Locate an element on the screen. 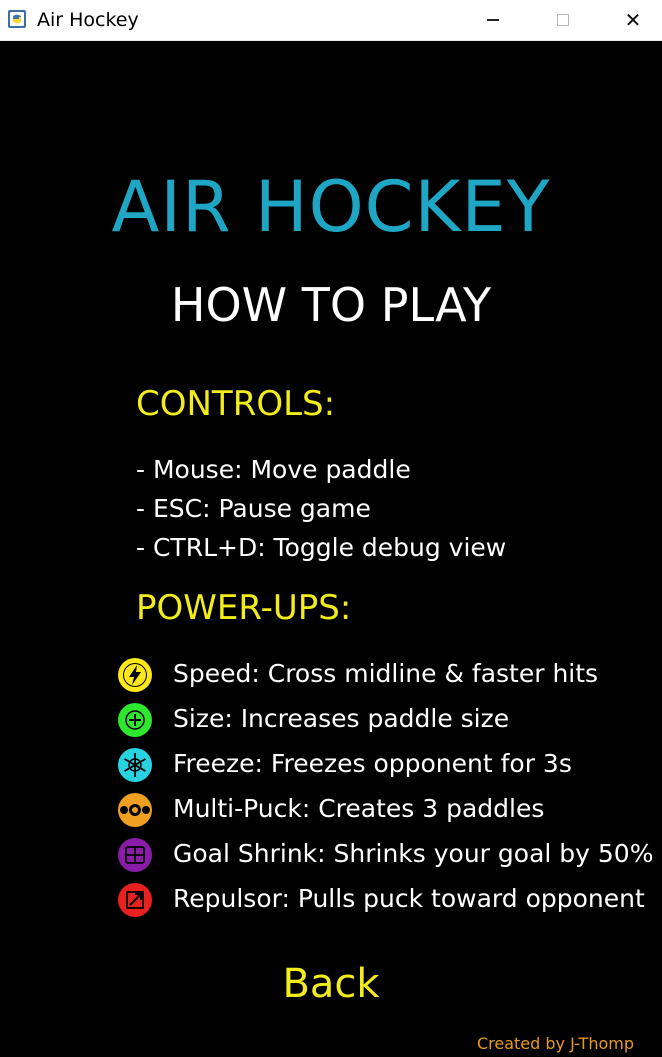  close-button: ✕ is located at coordinates (633, 20).